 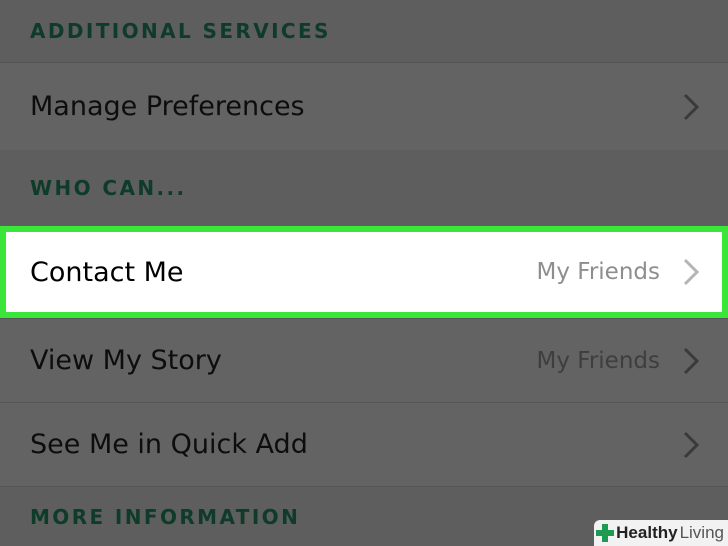 What do you see at coordinates (598, 360) in the screenshot?
I see `view-my-story-value: My Friends` at bounding box center [598, 360].